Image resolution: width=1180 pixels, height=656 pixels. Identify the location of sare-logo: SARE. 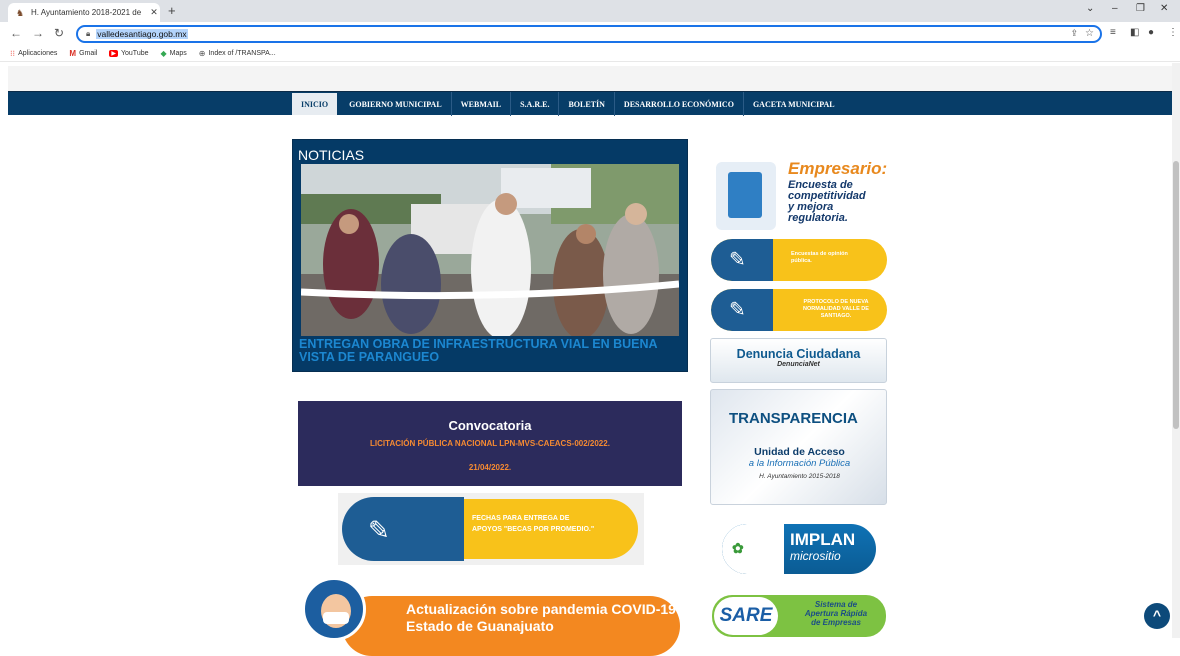
(746, 616).